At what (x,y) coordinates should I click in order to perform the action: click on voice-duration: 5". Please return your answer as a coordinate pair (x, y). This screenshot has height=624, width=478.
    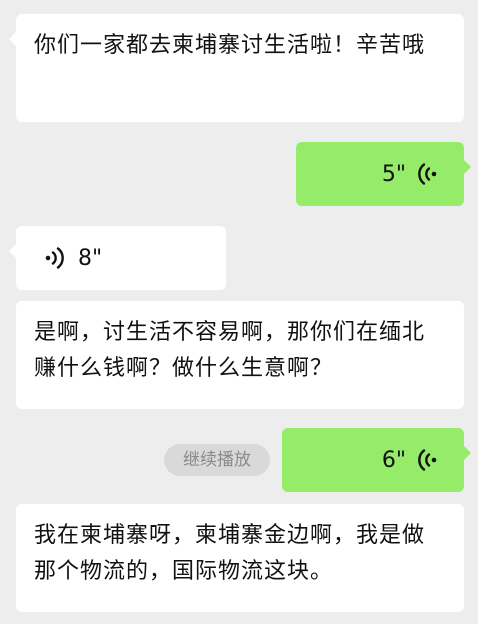
    Looking at the image, I should click on (393, 174).